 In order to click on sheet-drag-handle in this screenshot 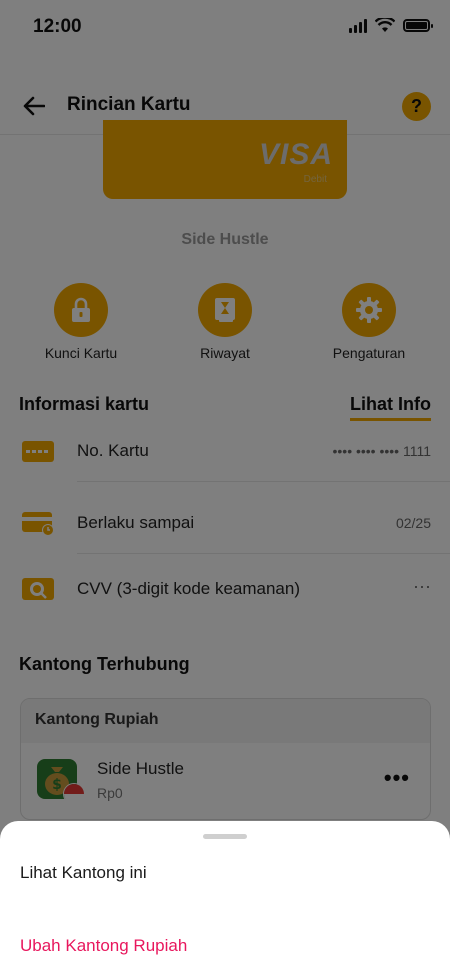, I will do `click(225, 836)`.